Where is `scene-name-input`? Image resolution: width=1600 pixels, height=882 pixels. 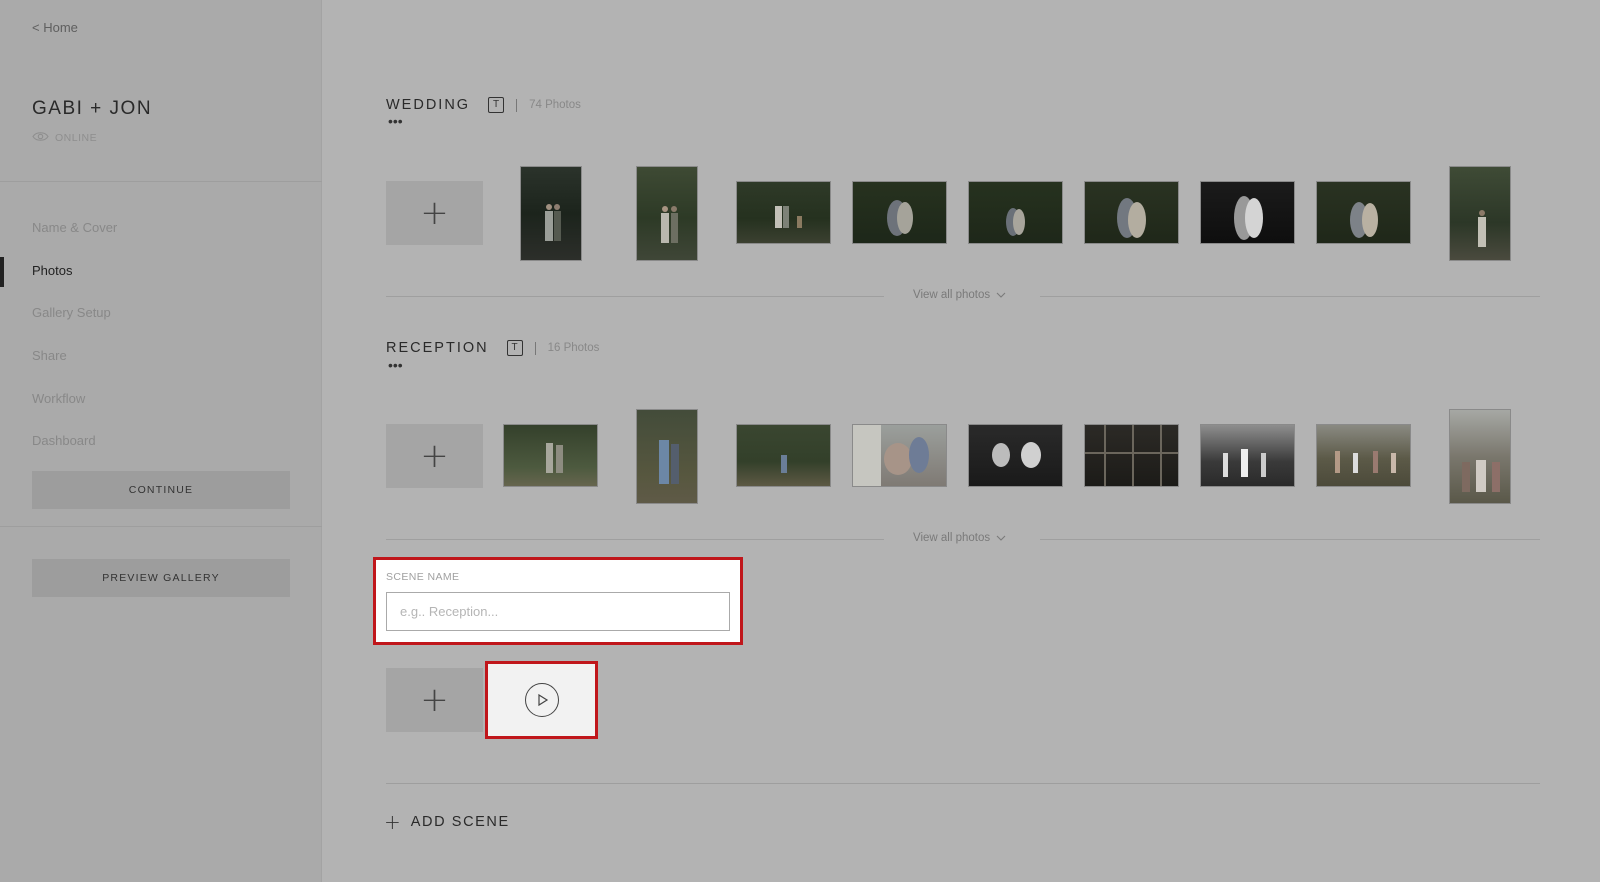
scene-name-input is located at coordinates (558, 611).